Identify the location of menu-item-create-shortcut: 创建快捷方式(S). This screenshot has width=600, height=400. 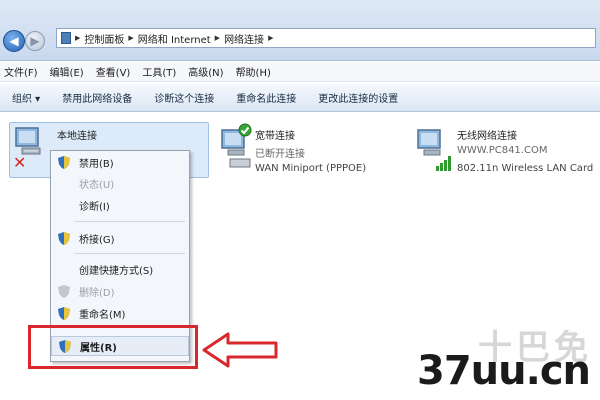
(120, 269).